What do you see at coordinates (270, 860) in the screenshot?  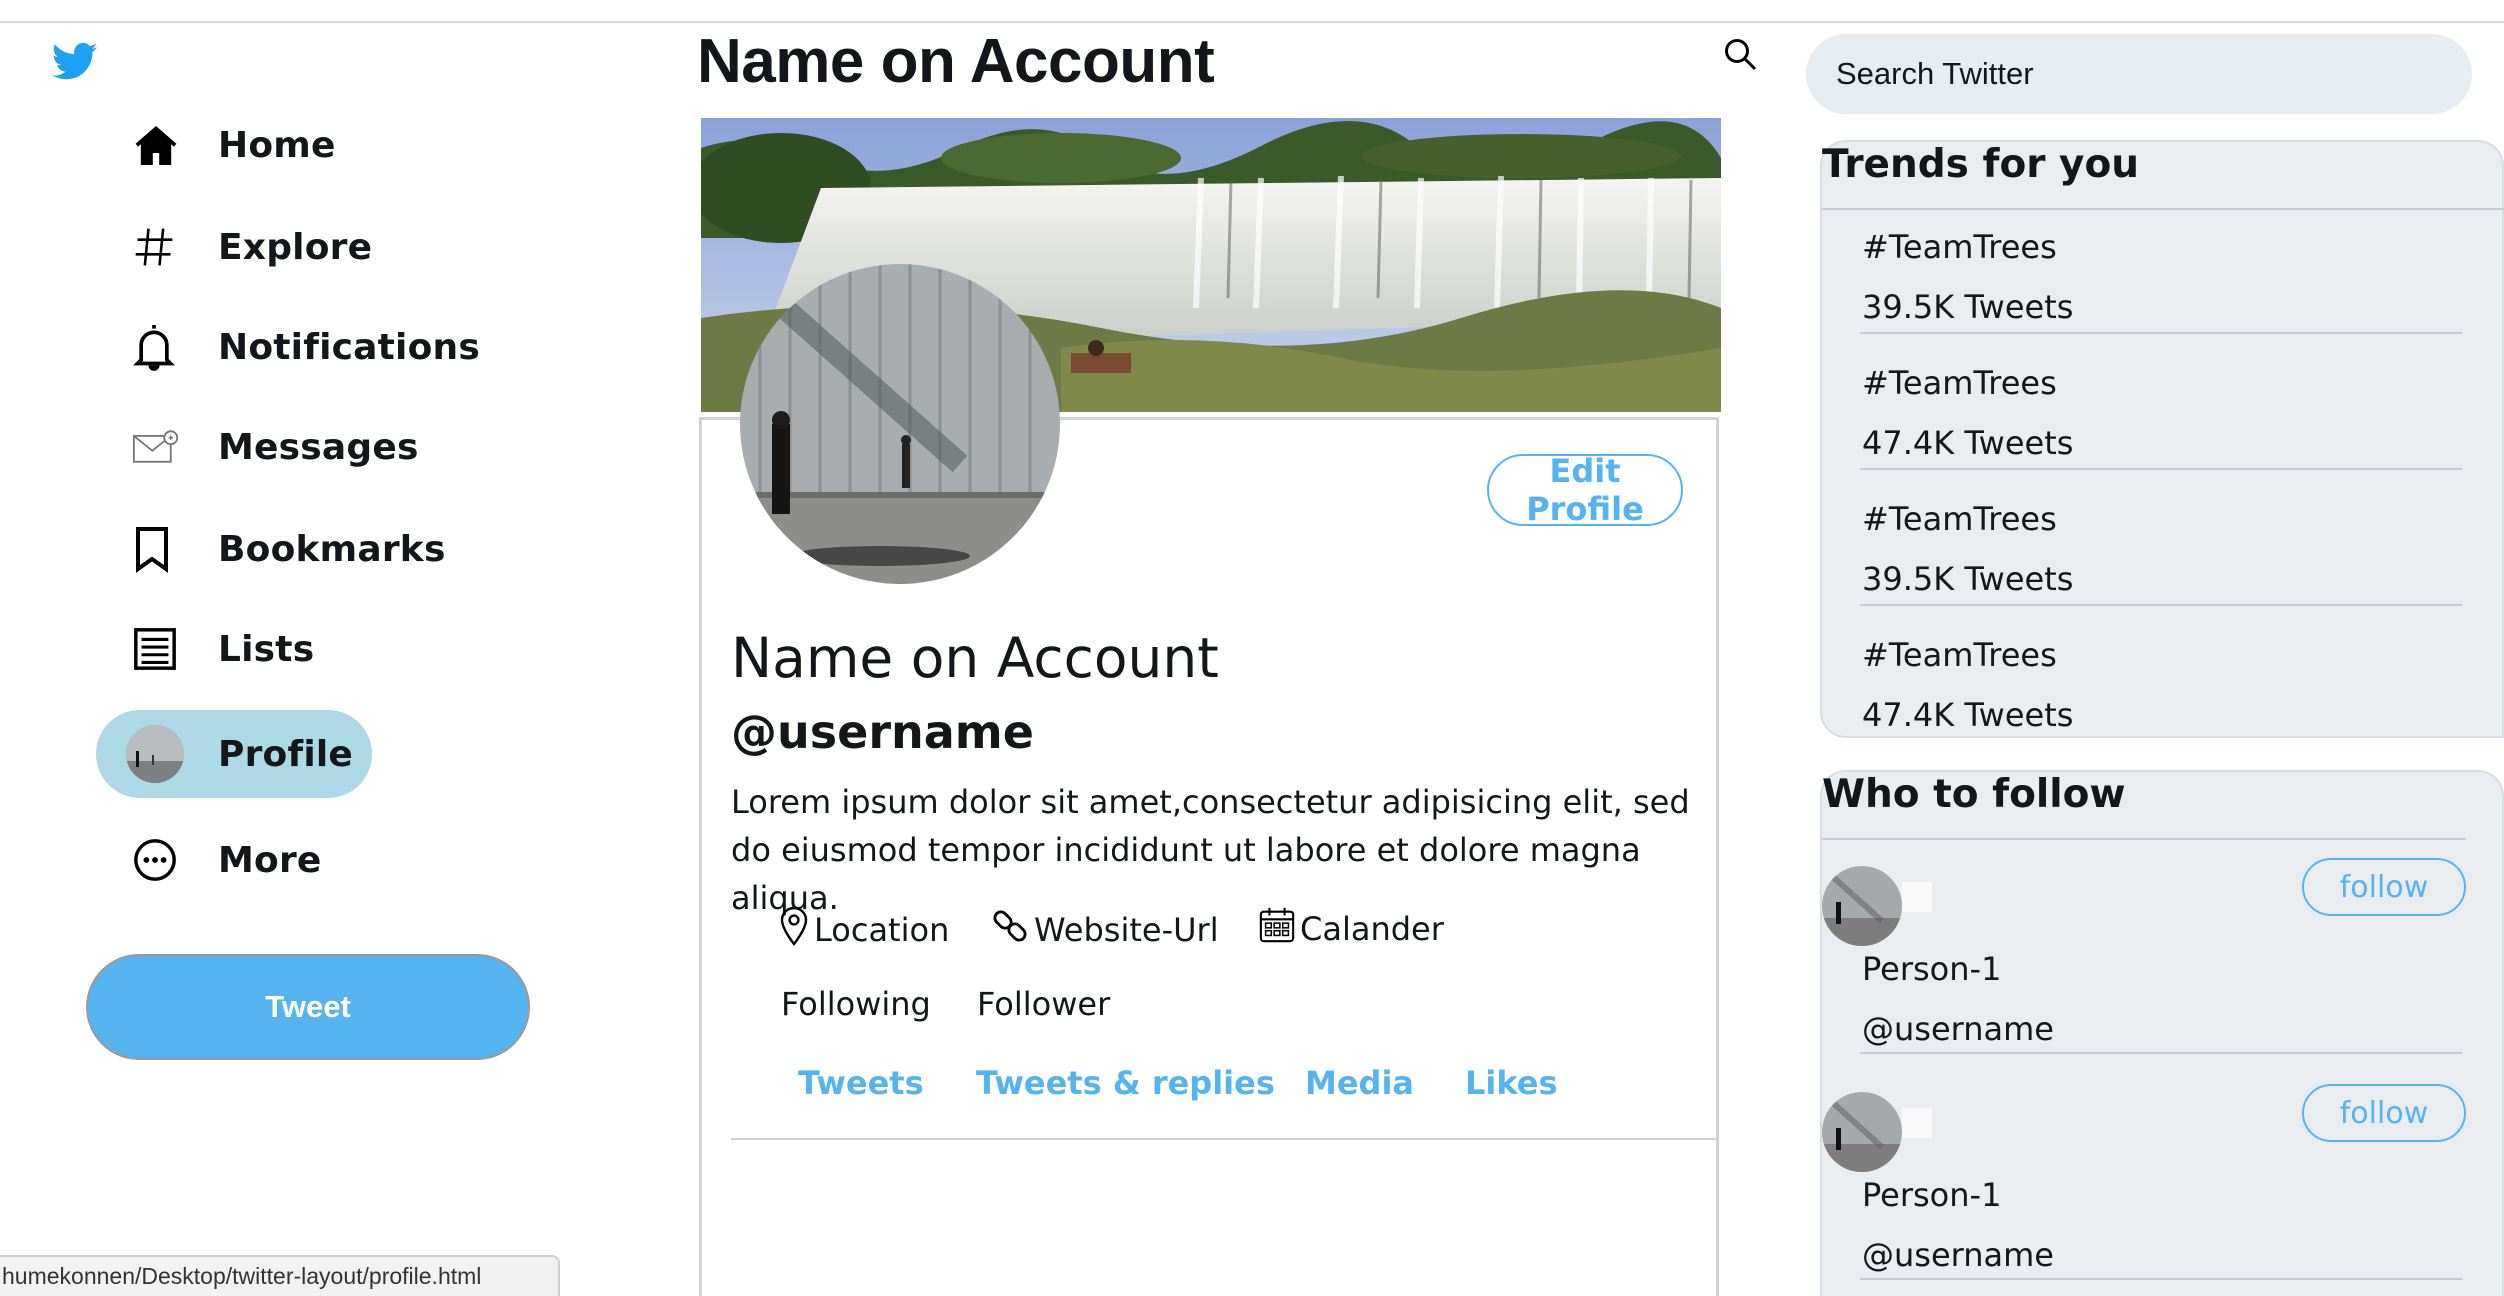 I see `sidebar-item-label: More` at bounding box center [270, 860].